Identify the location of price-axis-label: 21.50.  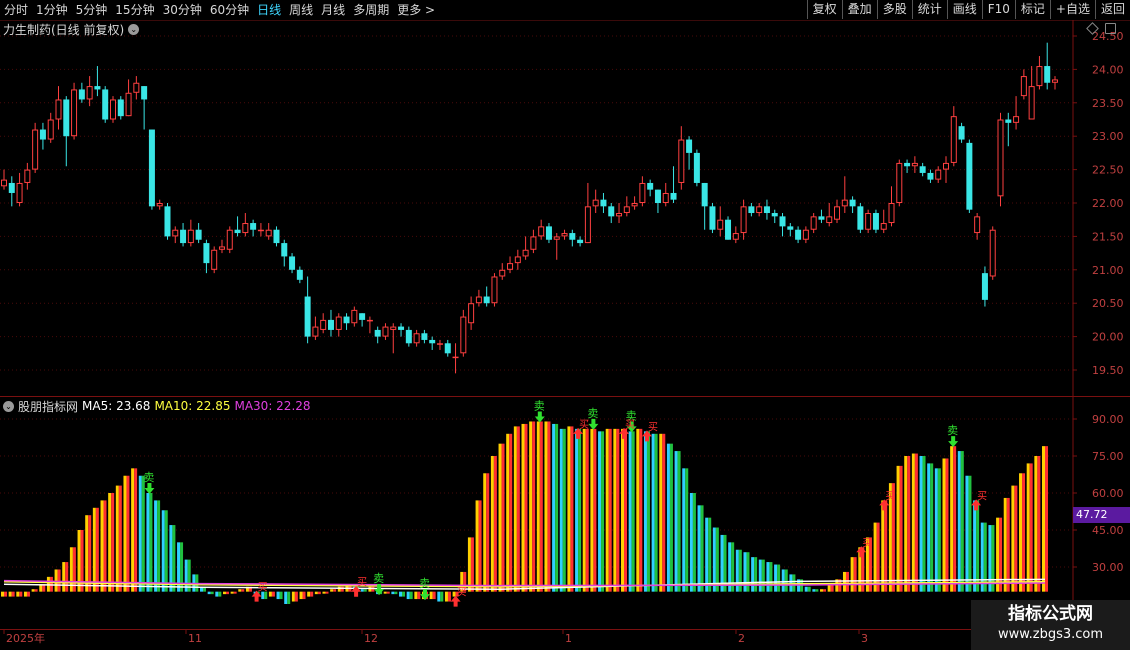
(1108, 236).